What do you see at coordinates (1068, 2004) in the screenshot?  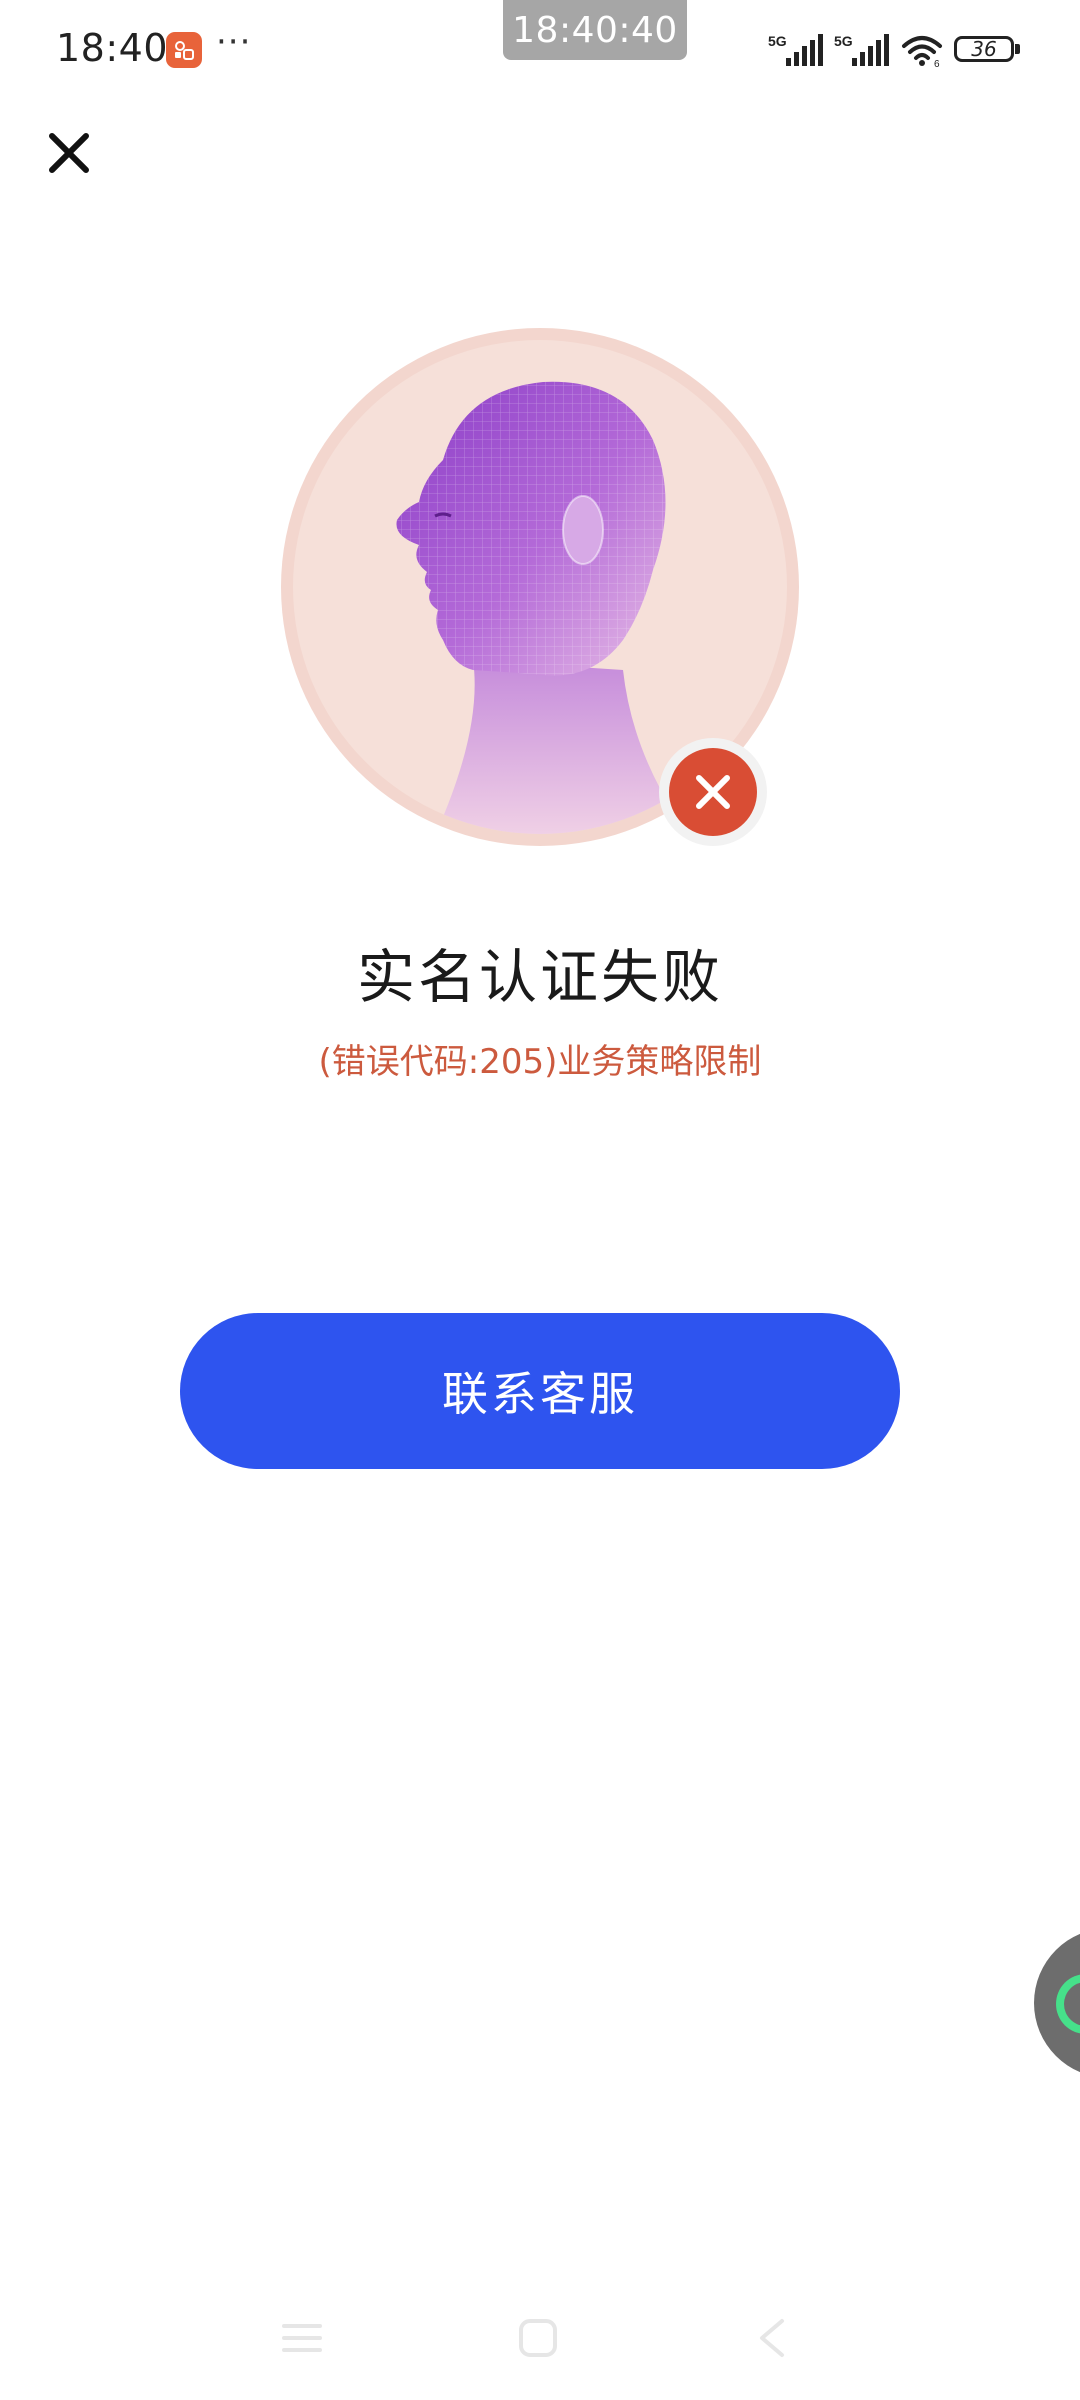 I see `assistant-icon` at bounding box center [1068, 2004].